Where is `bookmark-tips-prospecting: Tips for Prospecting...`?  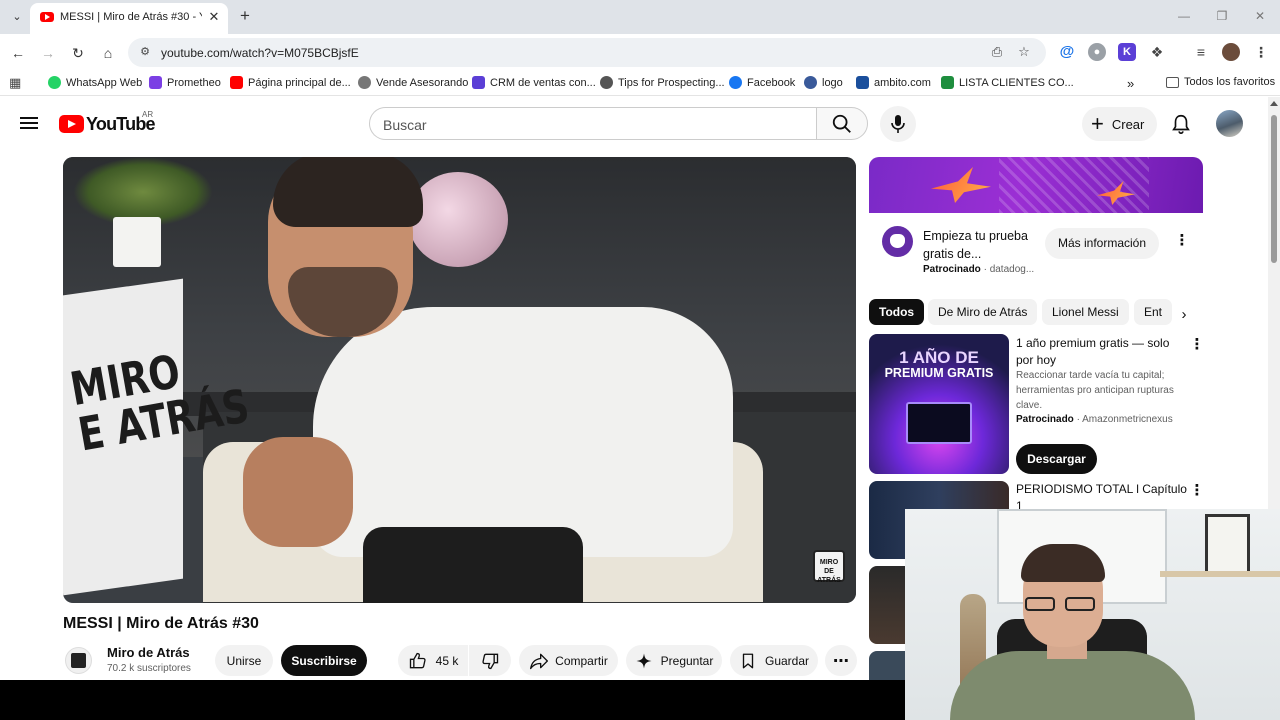 bookmark-tips-prospecting: Tips for Prospecting... is located at coordinates (662, 82).